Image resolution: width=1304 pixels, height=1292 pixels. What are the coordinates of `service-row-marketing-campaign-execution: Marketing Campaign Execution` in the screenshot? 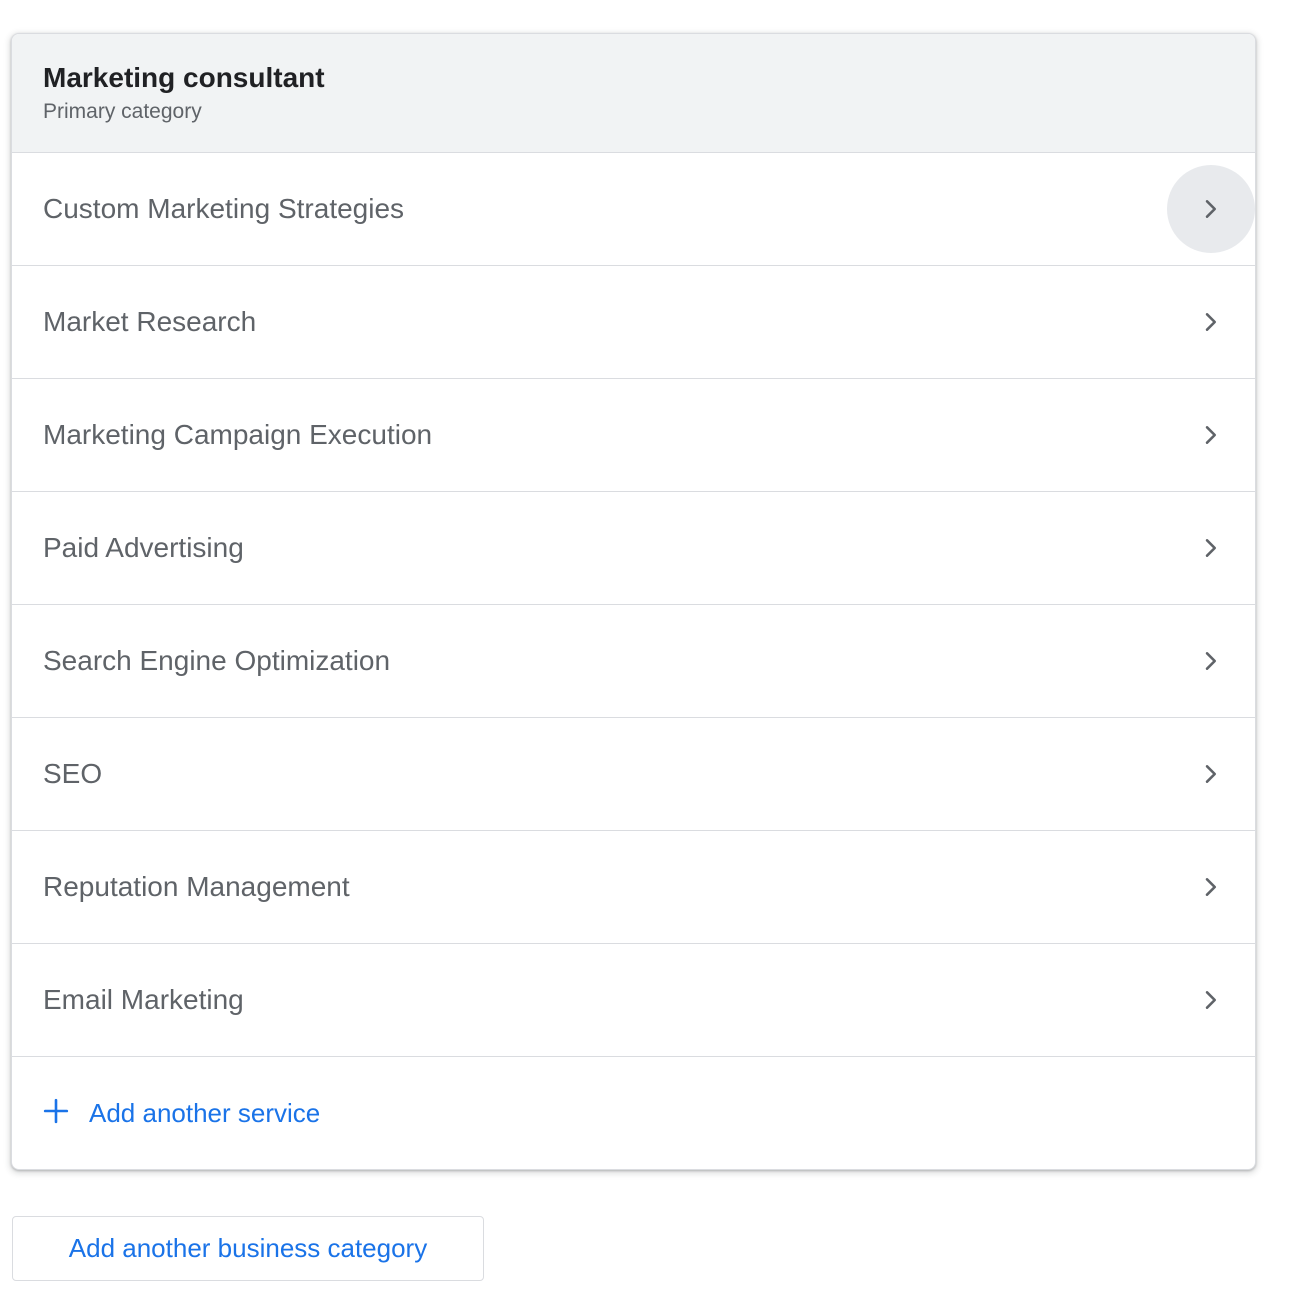 It's located at (633, 435).